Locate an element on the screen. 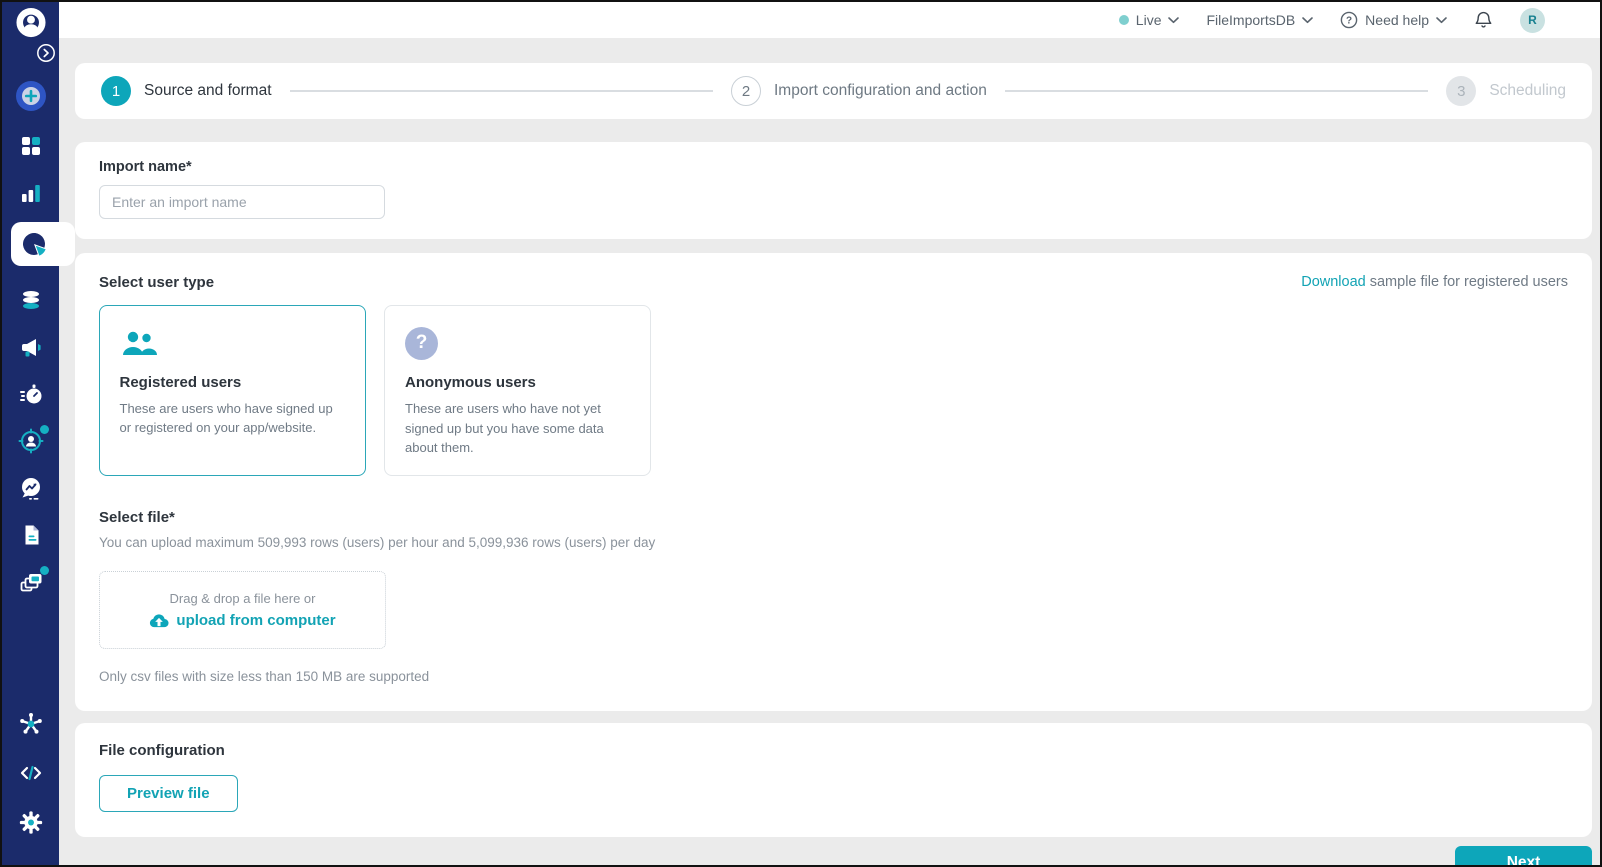  environment-selector: Live is located at coordinates (1149, 20).